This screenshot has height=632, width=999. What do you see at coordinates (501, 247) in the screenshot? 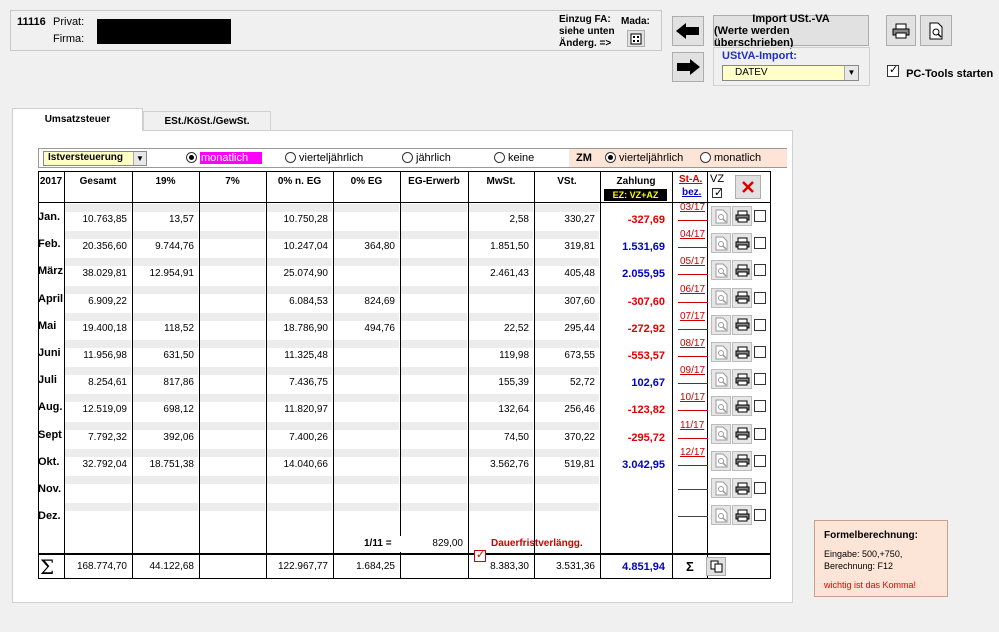
I see `value-cell: 1.851,50` at bounding box center [501, 247].